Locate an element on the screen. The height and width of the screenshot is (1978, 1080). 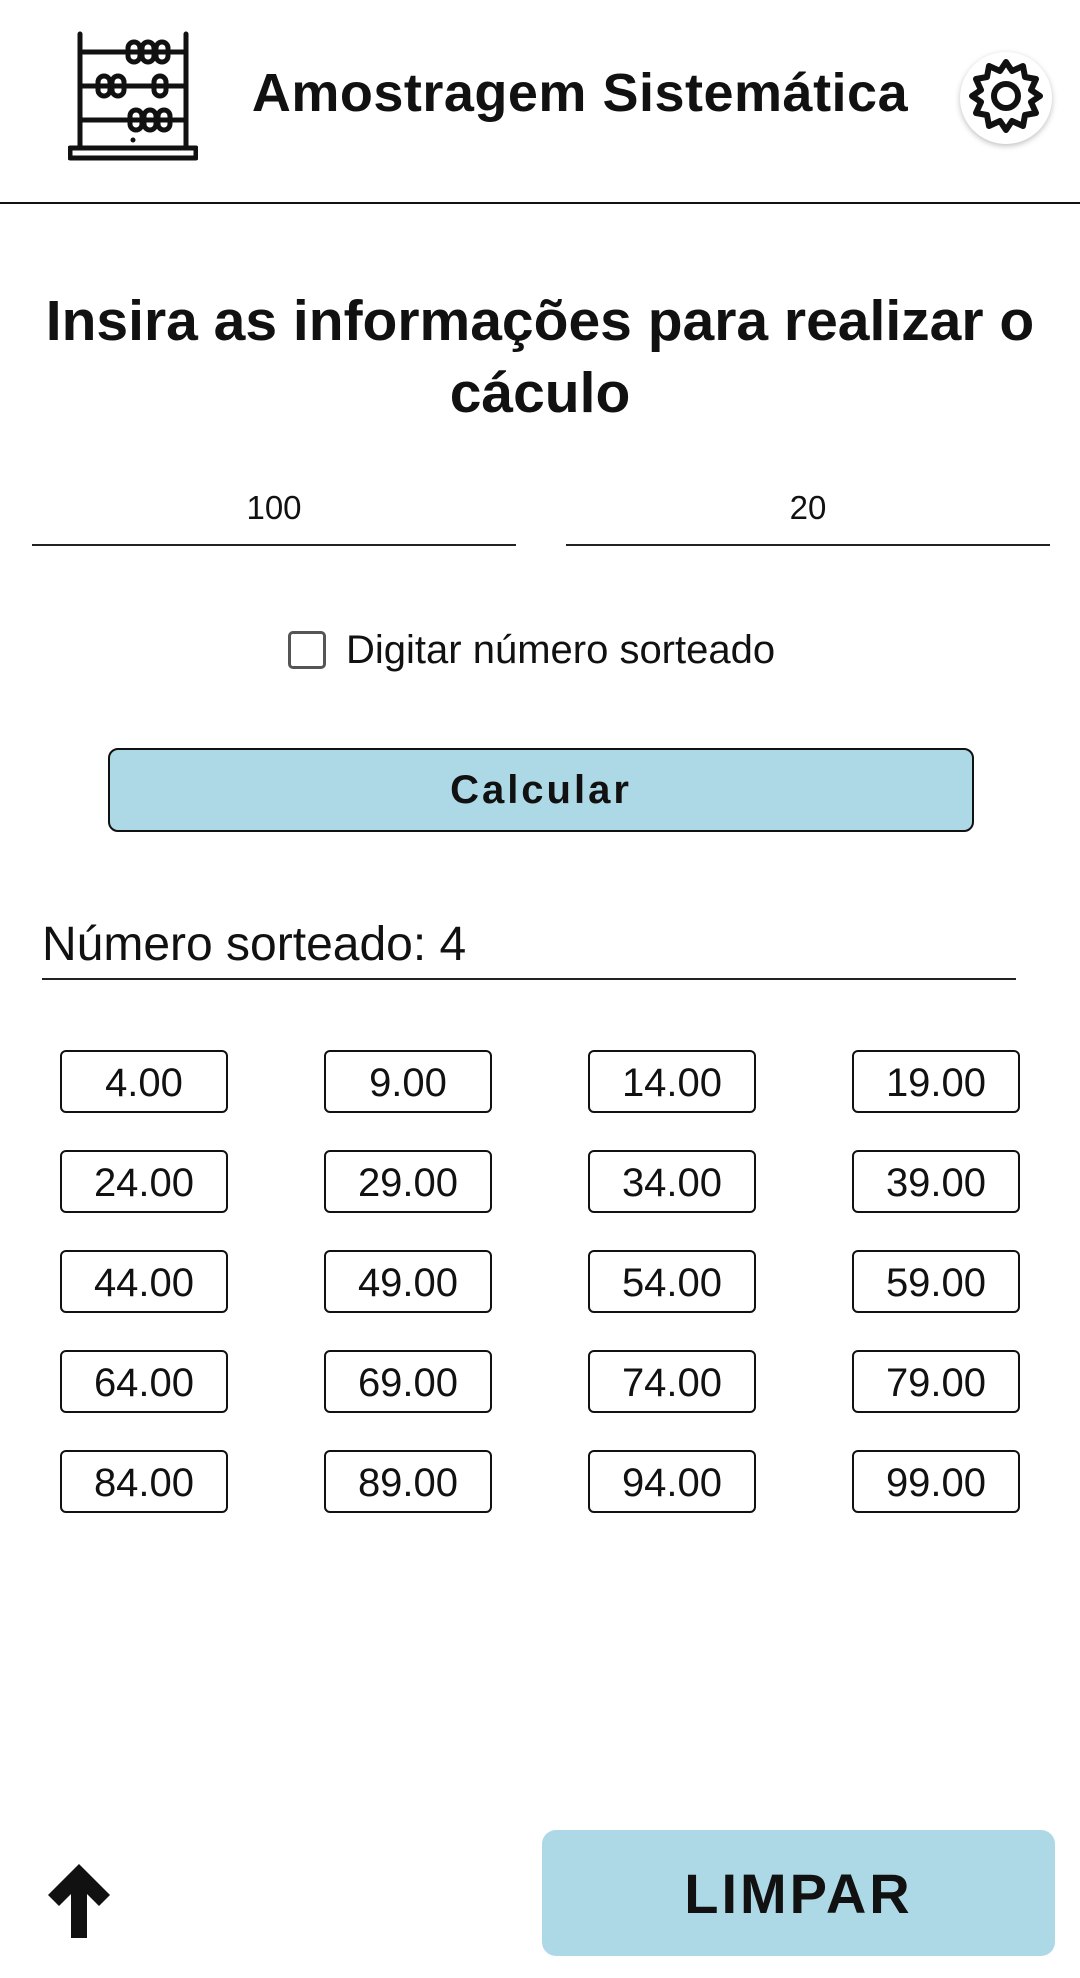
sample-size-field-wrapper is located at coordinates (808, 512).